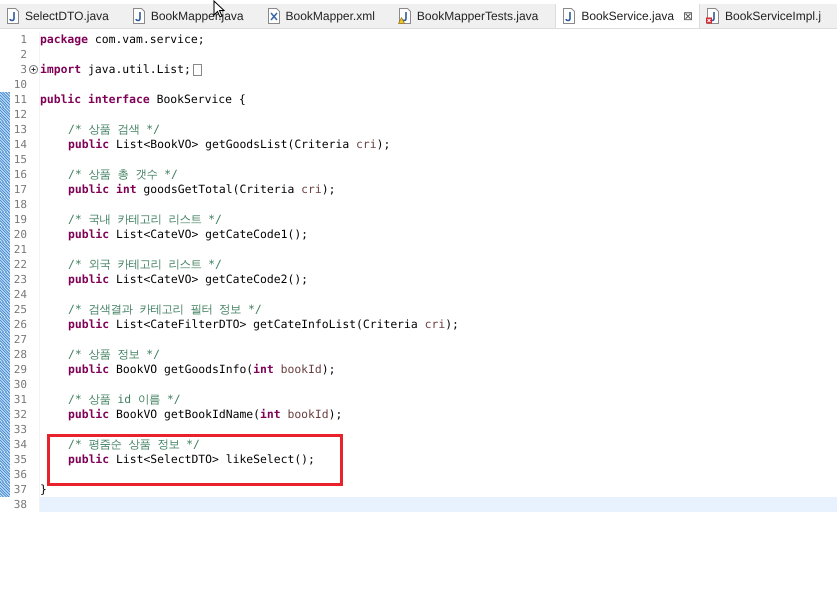 The width and height of the screenshot is (837, 598). I want to click on code-line: package com.vam.service;, so click(122, 39).